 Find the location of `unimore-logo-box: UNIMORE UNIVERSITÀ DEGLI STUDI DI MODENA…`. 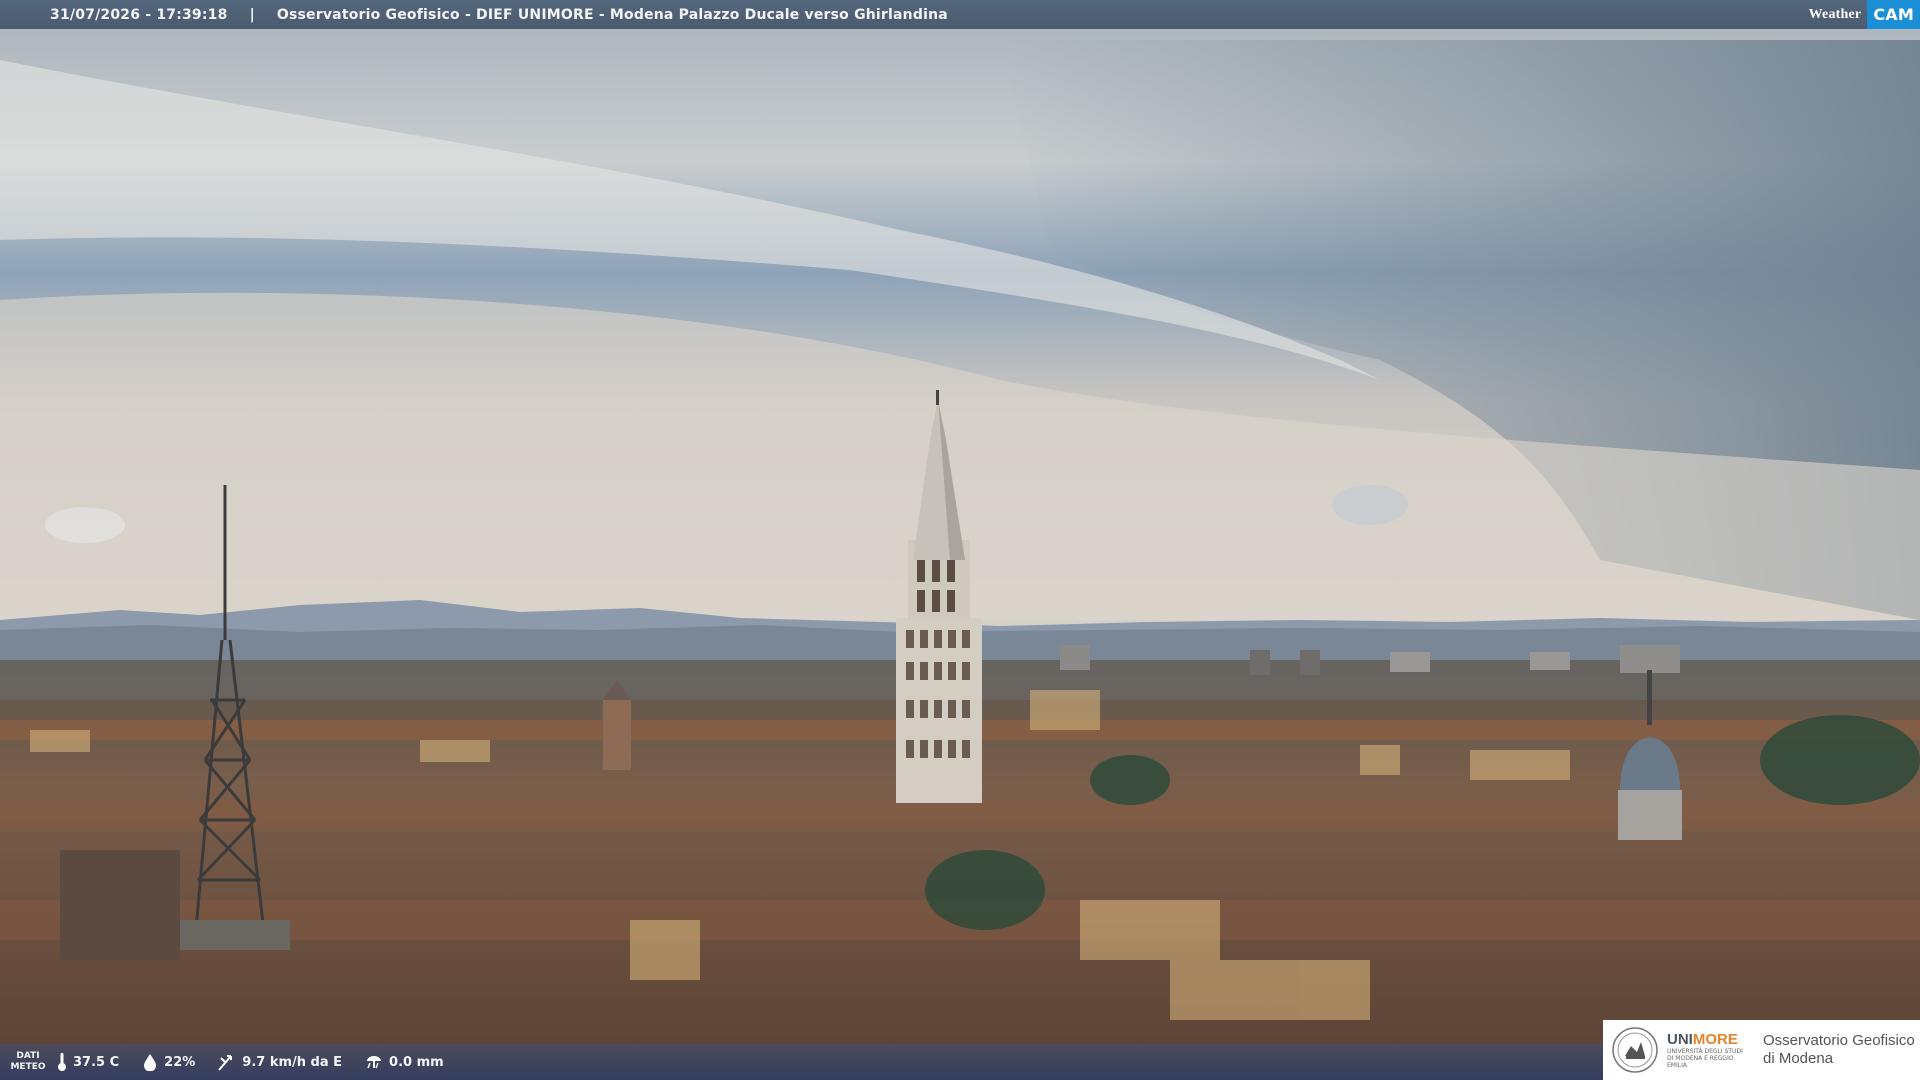

unimore-logo-box: UNIMORE UNIVERSITÀ DEGLI STUDI DI MODENA… is located at coordinates (1761, 1050).